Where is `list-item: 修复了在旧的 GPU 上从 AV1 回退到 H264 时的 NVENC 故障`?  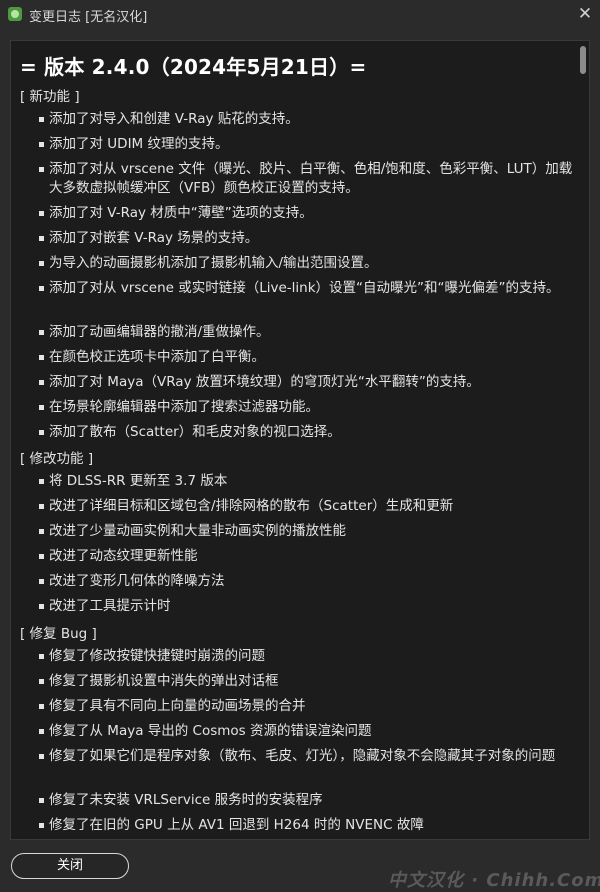
list-item: 修复了在旧的 GPU 上从 AV1 回退到 H264 时的 NVENC 故障 is located at coordinates (306, 825).